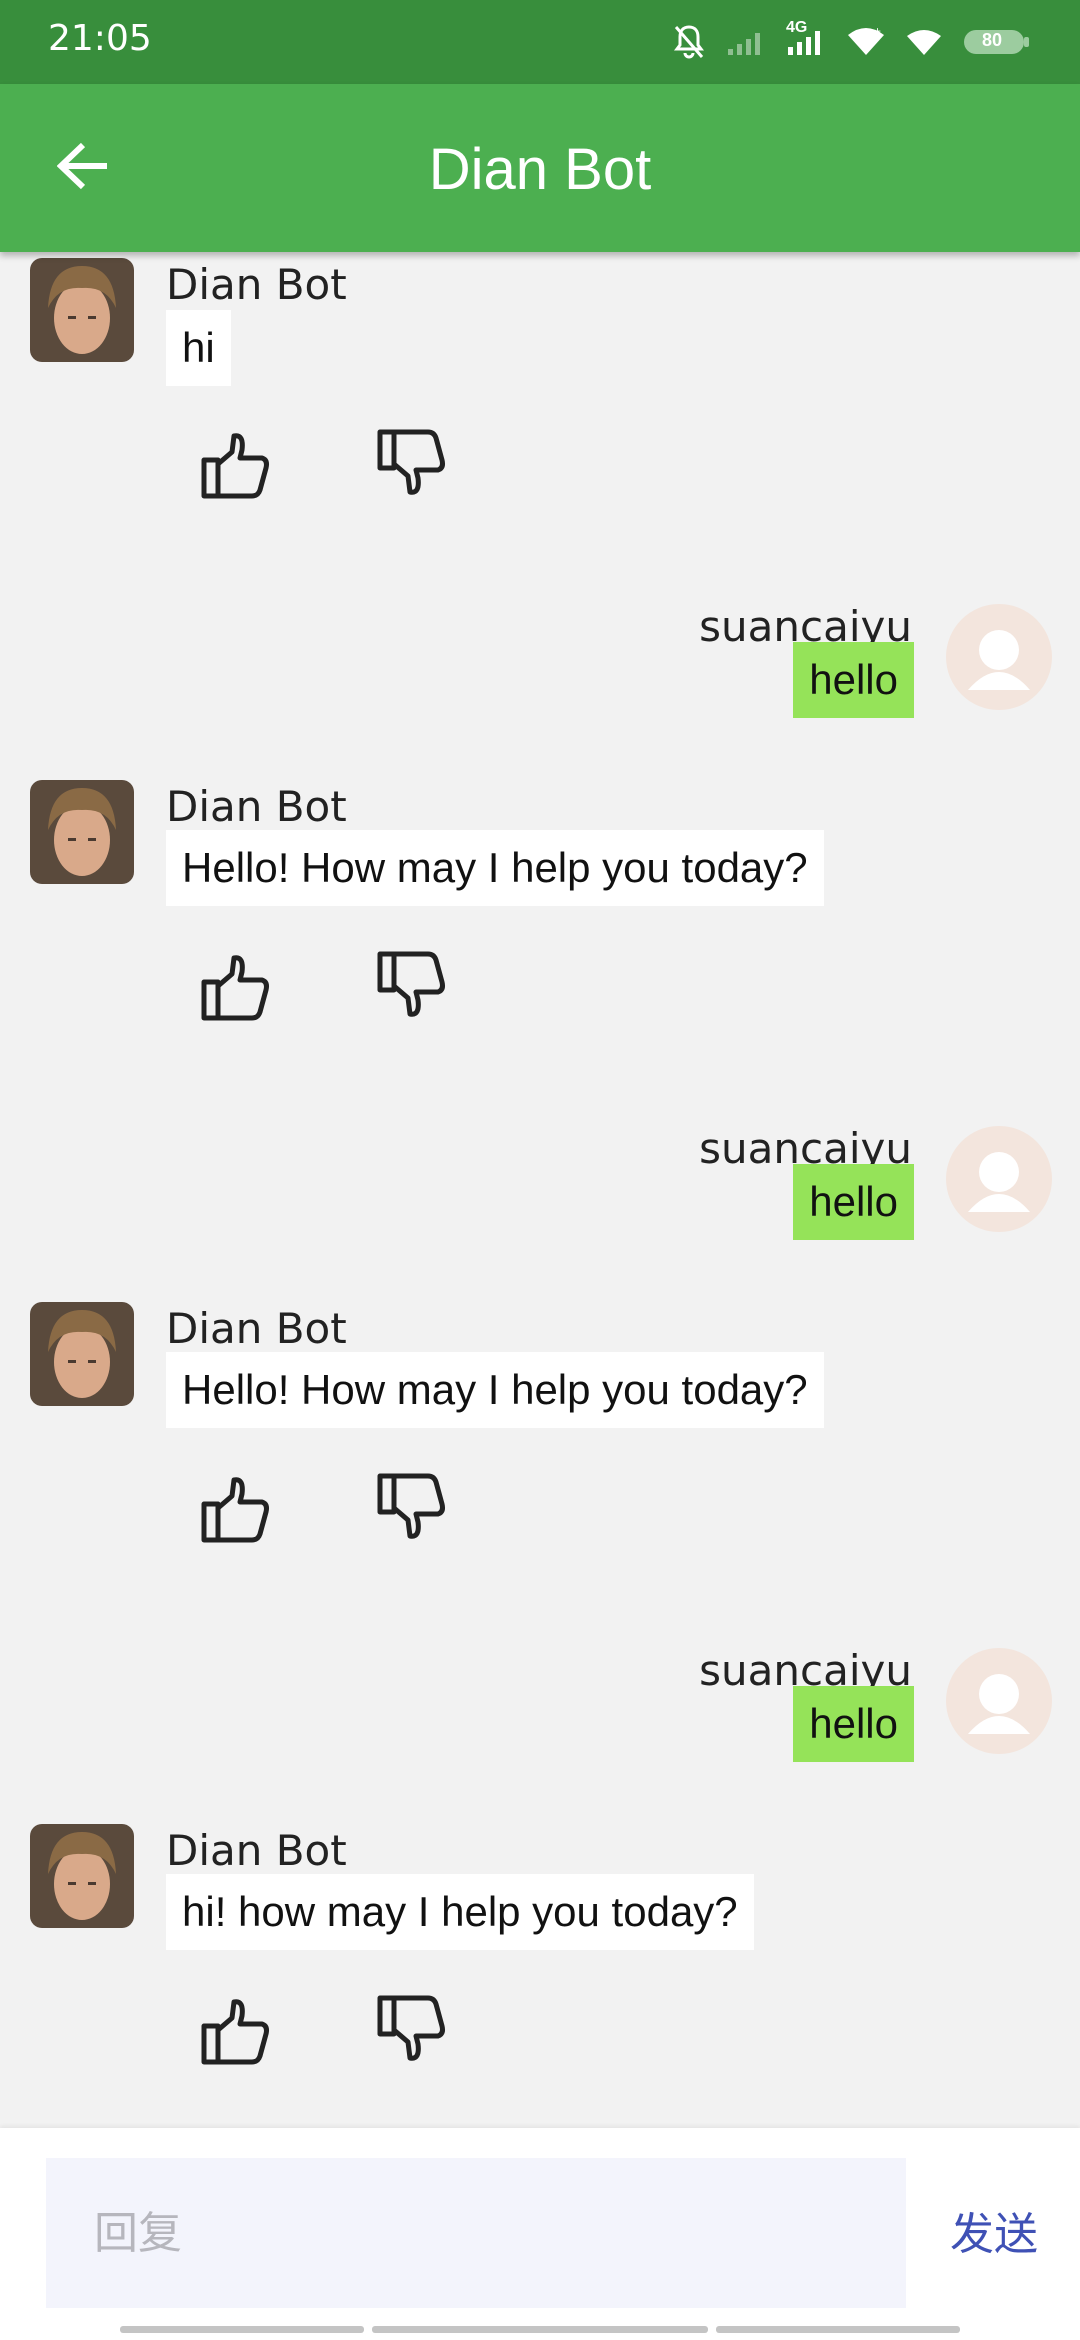 This screenshot has height=2340, width=1080. I want to click on gesture-bar, so click(540, 2333).